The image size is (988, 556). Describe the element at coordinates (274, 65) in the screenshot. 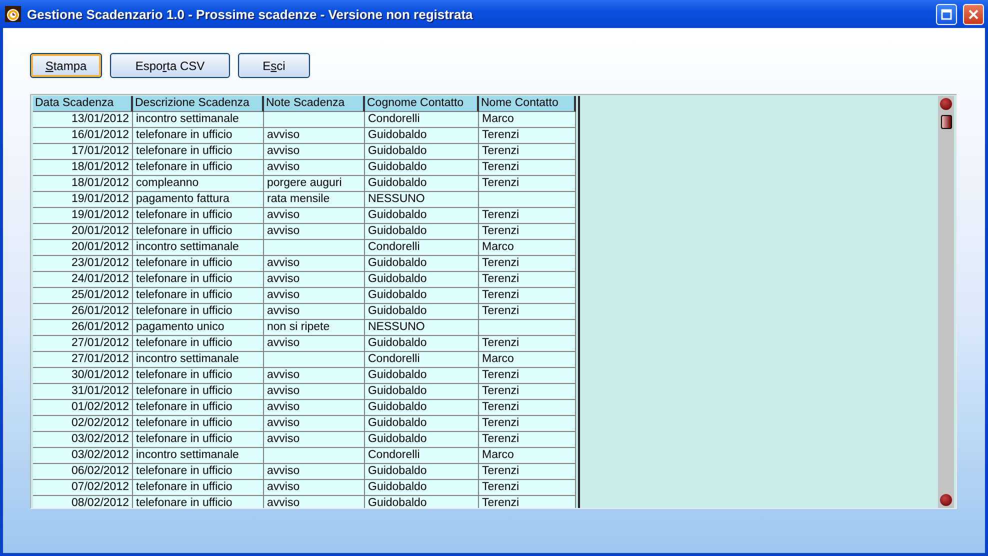

I see `exit-button: Esci` at that location.